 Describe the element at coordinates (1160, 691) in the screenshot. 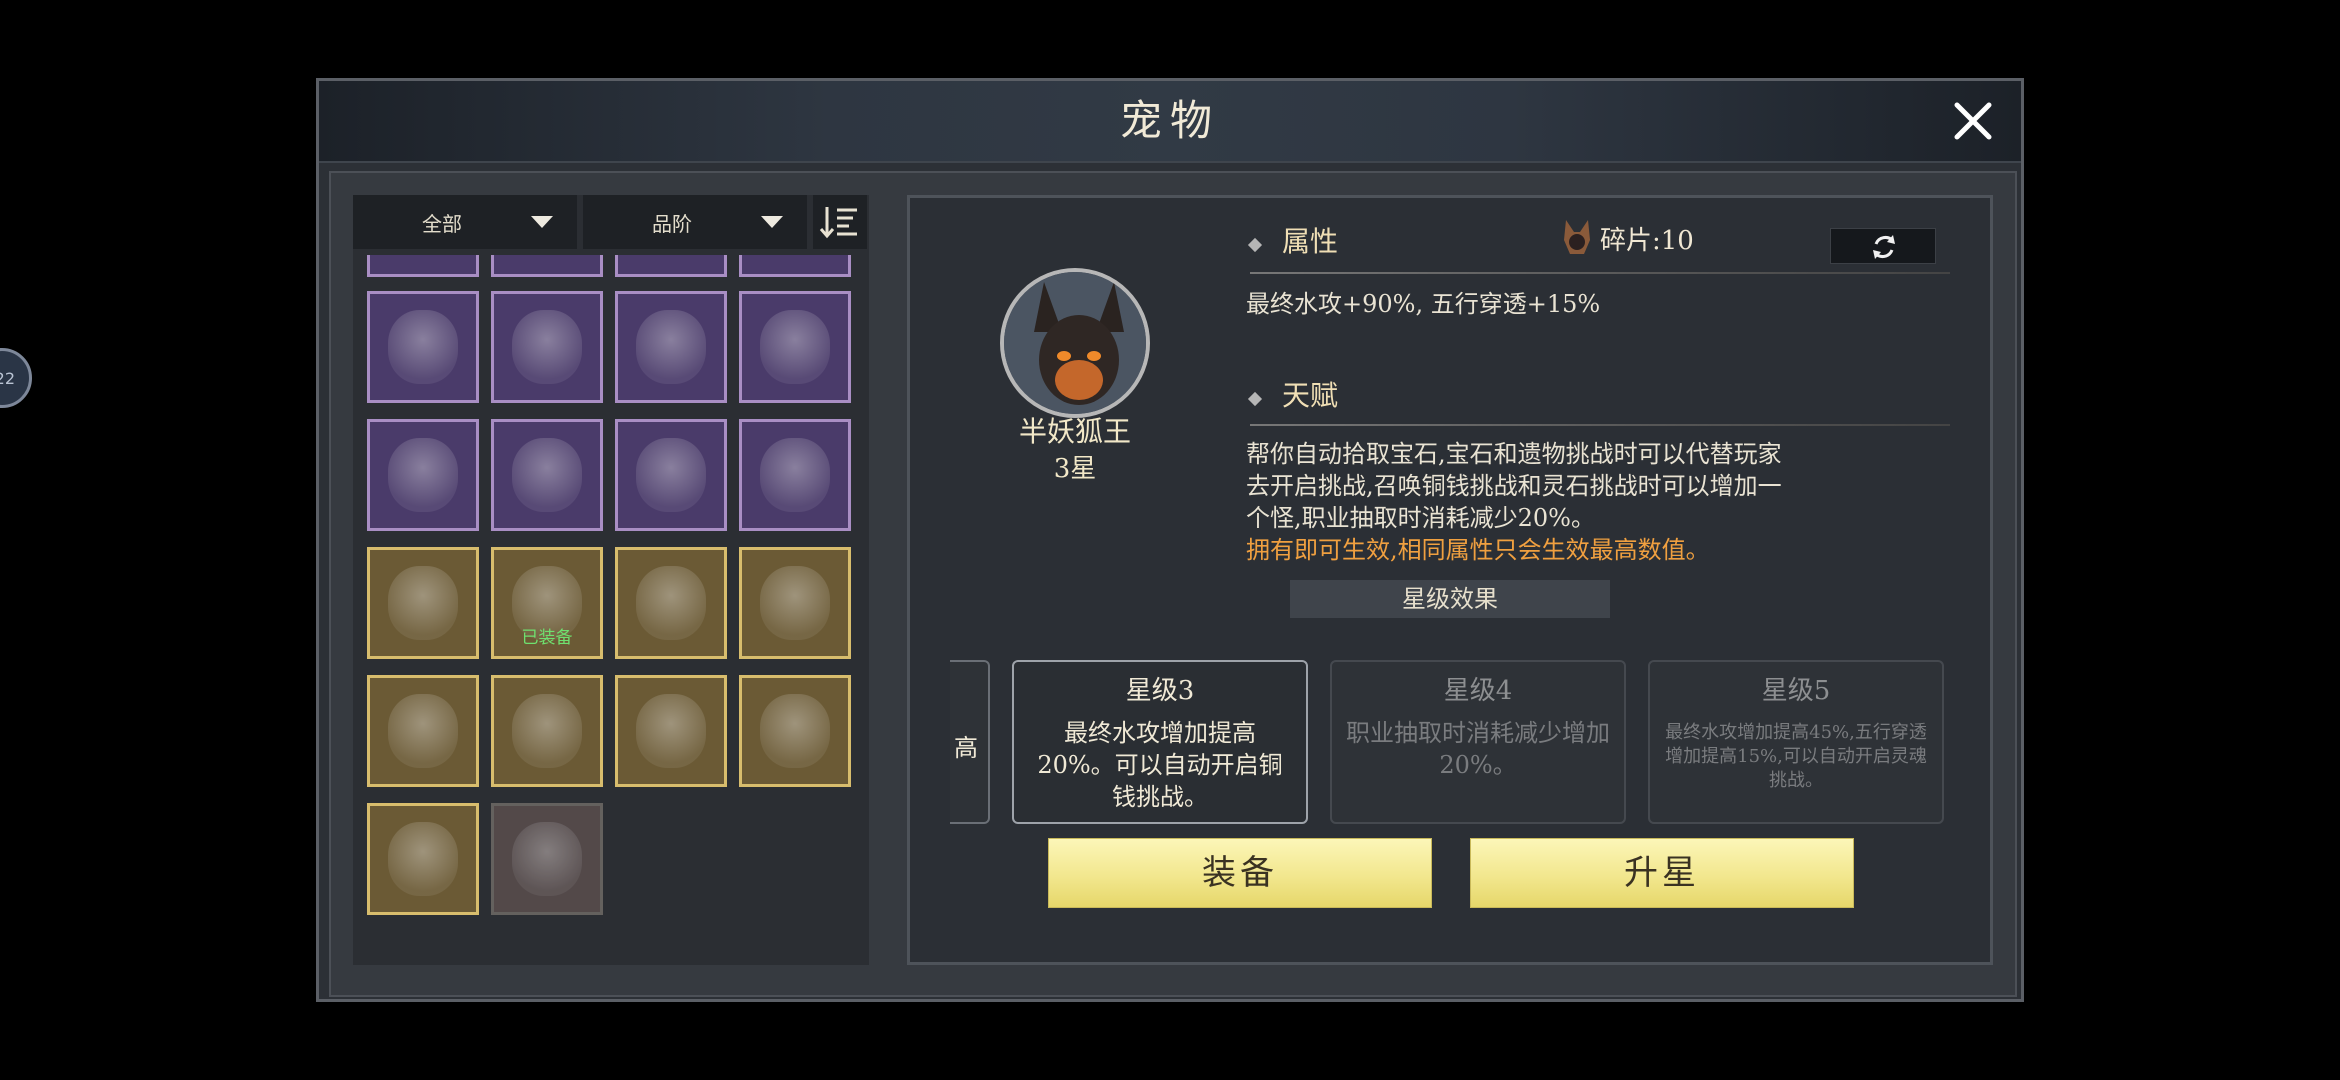

I see `star-card-title: 星级3` at that location.